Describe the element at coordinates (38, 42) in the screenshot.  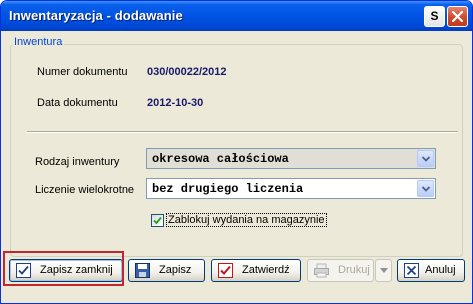
I see `group-title: Inwentura` at that location.